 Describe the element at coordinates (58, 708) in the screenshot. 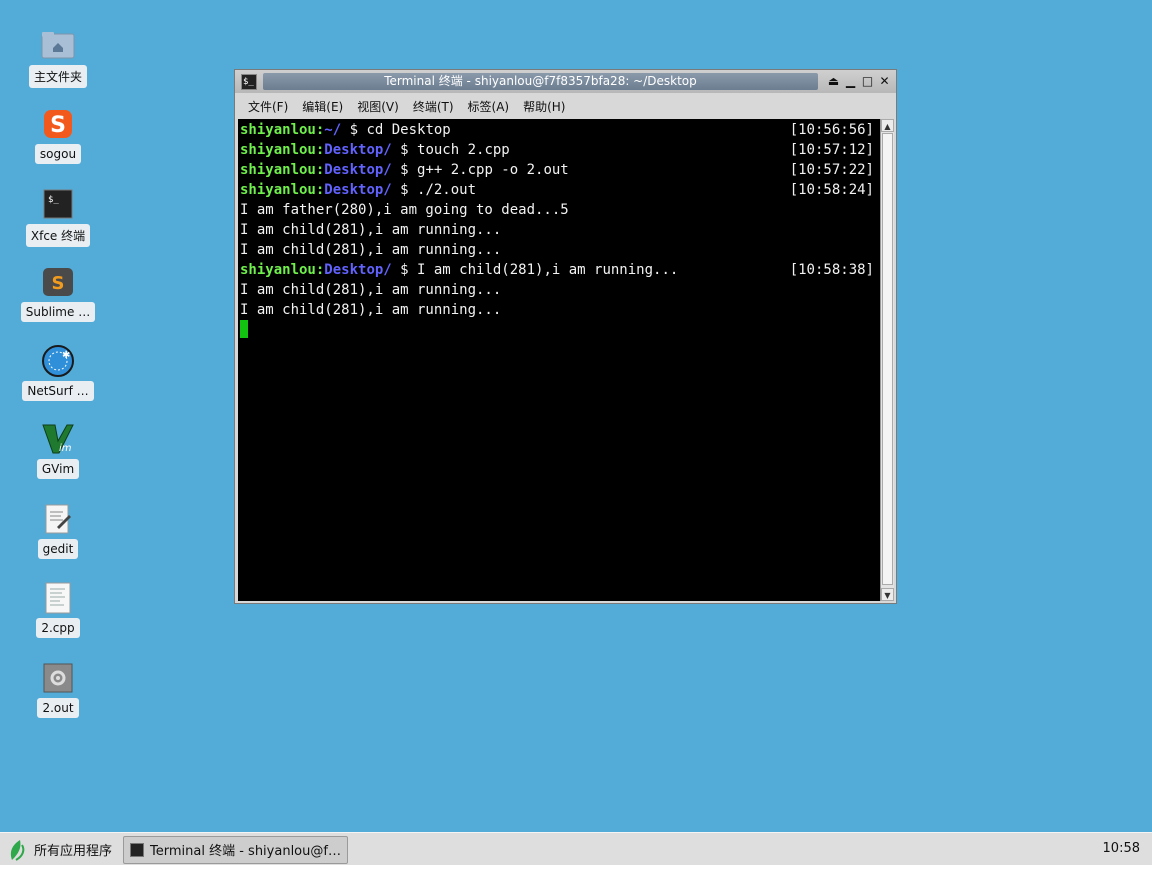

I see `desktop-icon-label: 2.out` at that location.